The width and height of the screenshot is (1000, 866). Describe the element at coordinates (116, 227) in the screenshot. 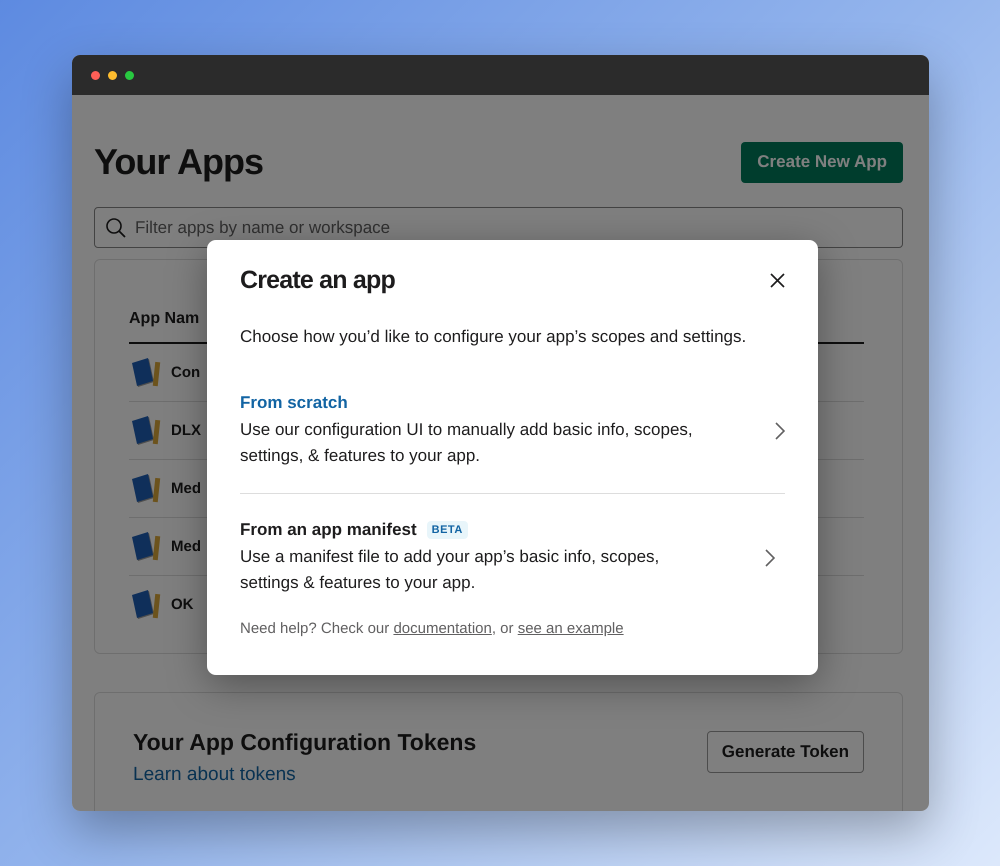

I see `search-icon` at that location.